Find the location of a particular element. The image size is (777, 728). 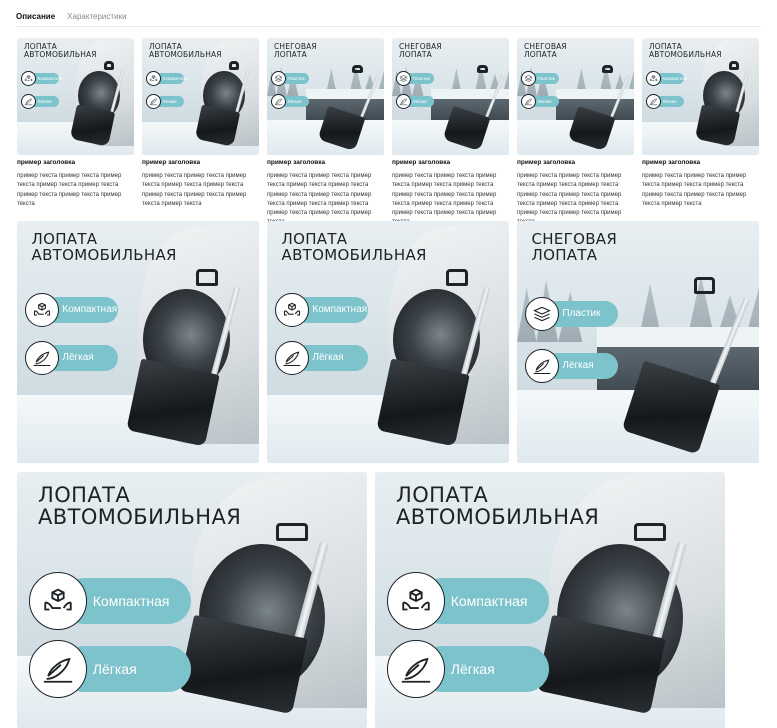

product-image-medium: СНЕГОВАЯ ЛОПАТА Пластик Лёгкая is located at coordinates (638, 342).